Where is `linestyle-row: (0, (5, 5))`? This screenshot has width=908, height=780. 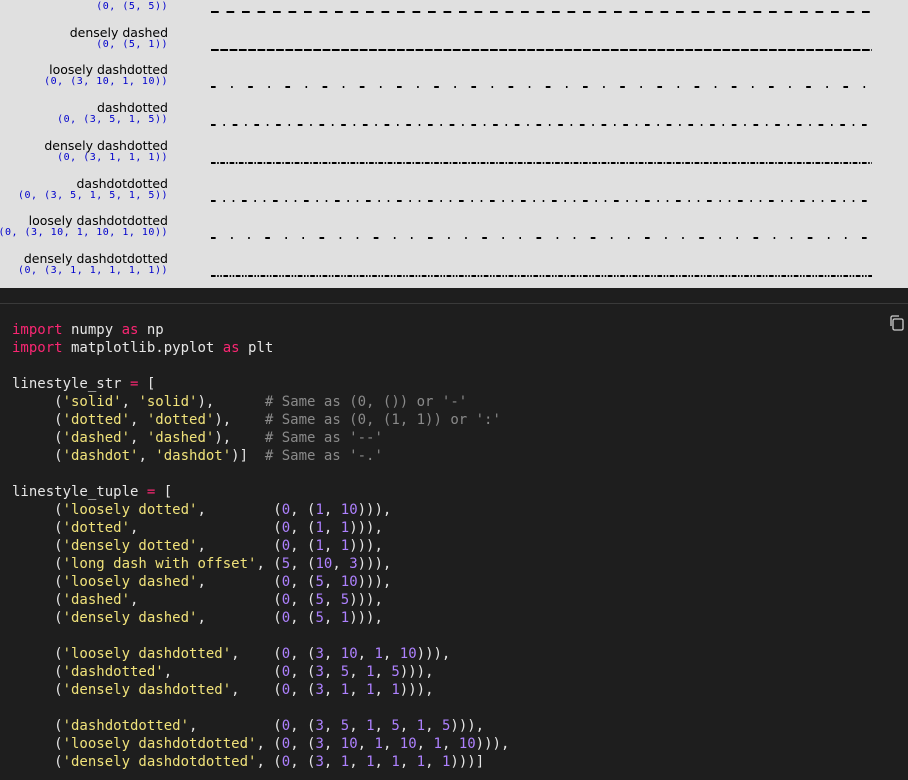
linestyle-row: (0, (5, 5)) is located at coordinates (454, 12).